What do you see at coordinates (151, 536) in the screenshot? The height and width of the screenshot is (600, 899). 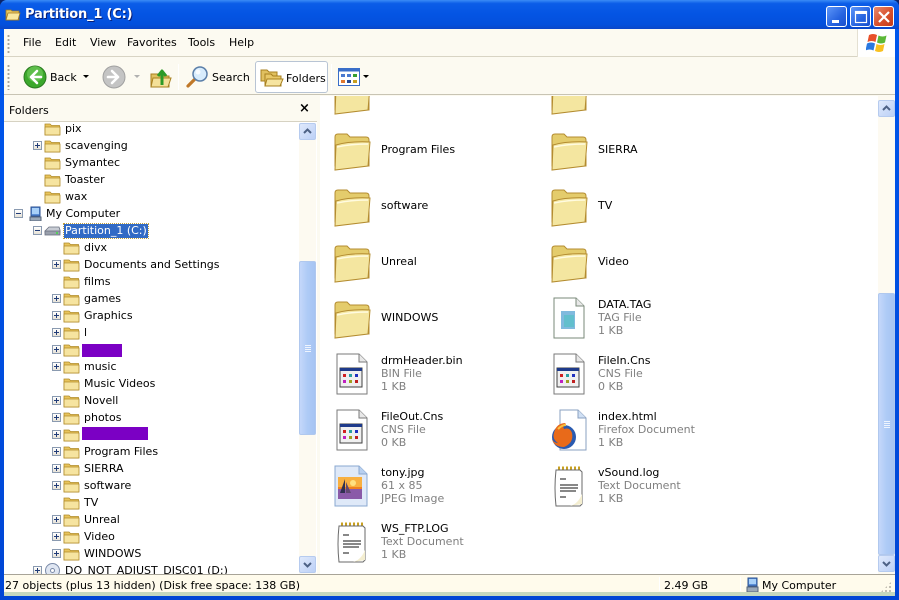 I see `tree-item: Video` at bounding box center [151, 536].